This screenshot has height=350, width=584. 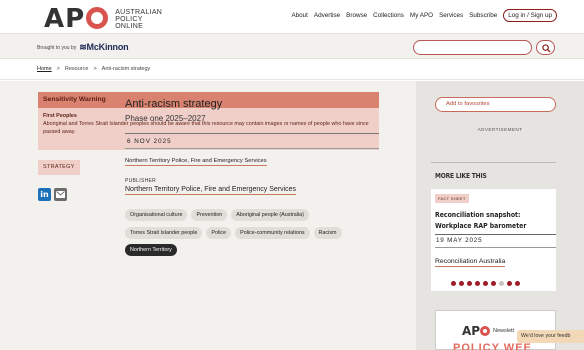 I want to click on carousel-dots, so click(x=485, y=283).